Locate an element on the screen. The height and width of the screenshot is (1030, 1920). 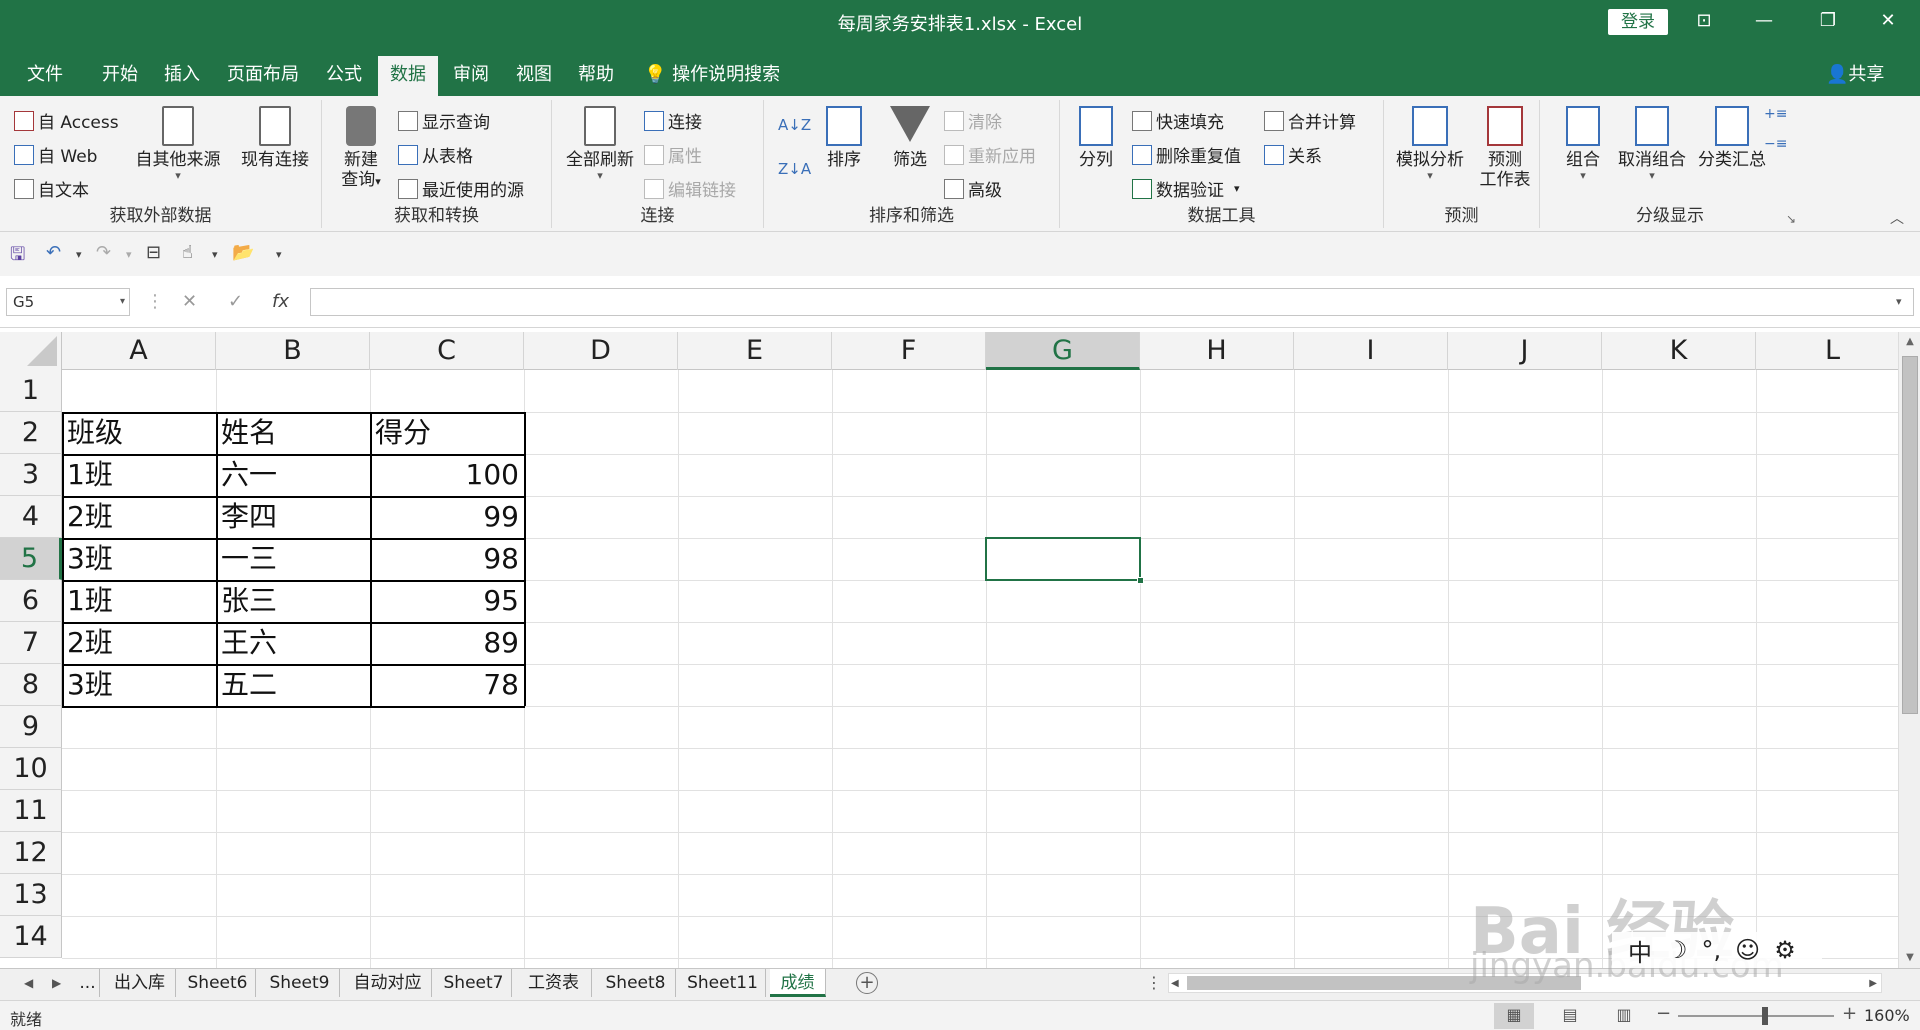
expand-formula-icon: ▾ is located at coordinates (1899, 302).